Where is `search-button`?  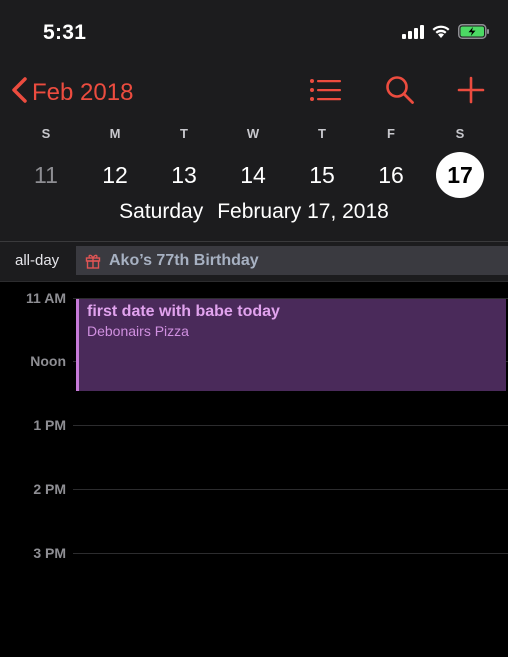 search-button is located at coordinates (400, 92).